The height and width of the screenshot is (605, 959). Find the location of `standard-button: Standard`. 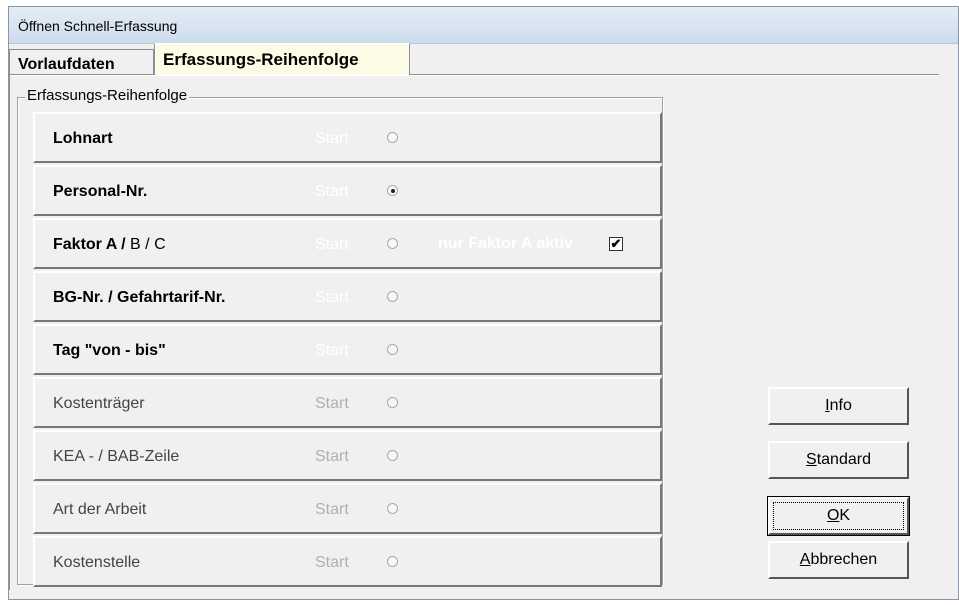

standard-button: Standard is located at coordinates (838, 460).